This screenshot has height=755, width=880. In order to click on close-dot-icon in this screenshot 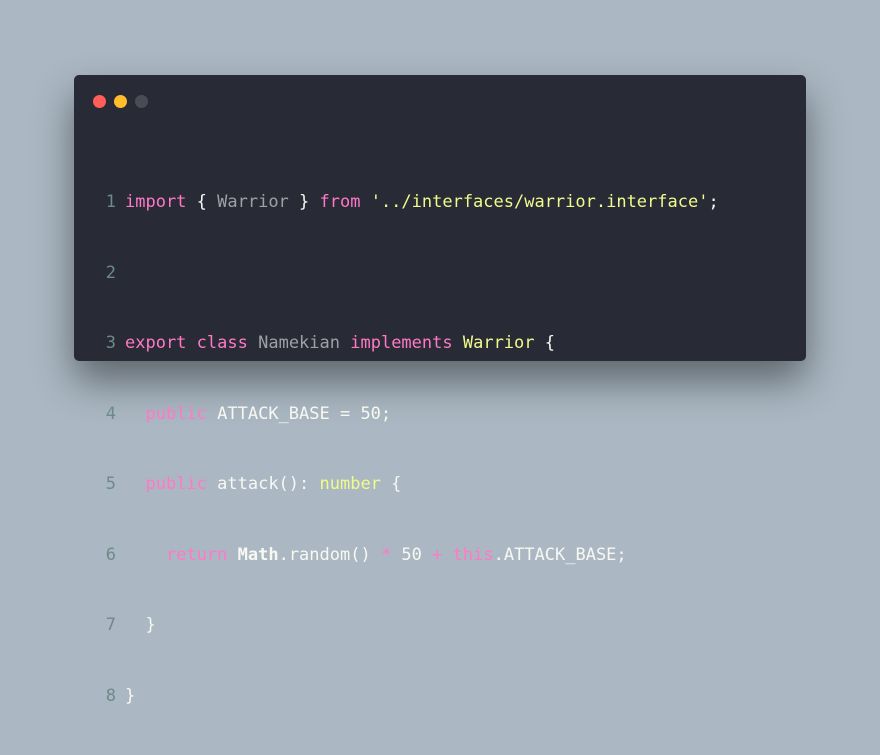, I will do `click(99, 101)`.